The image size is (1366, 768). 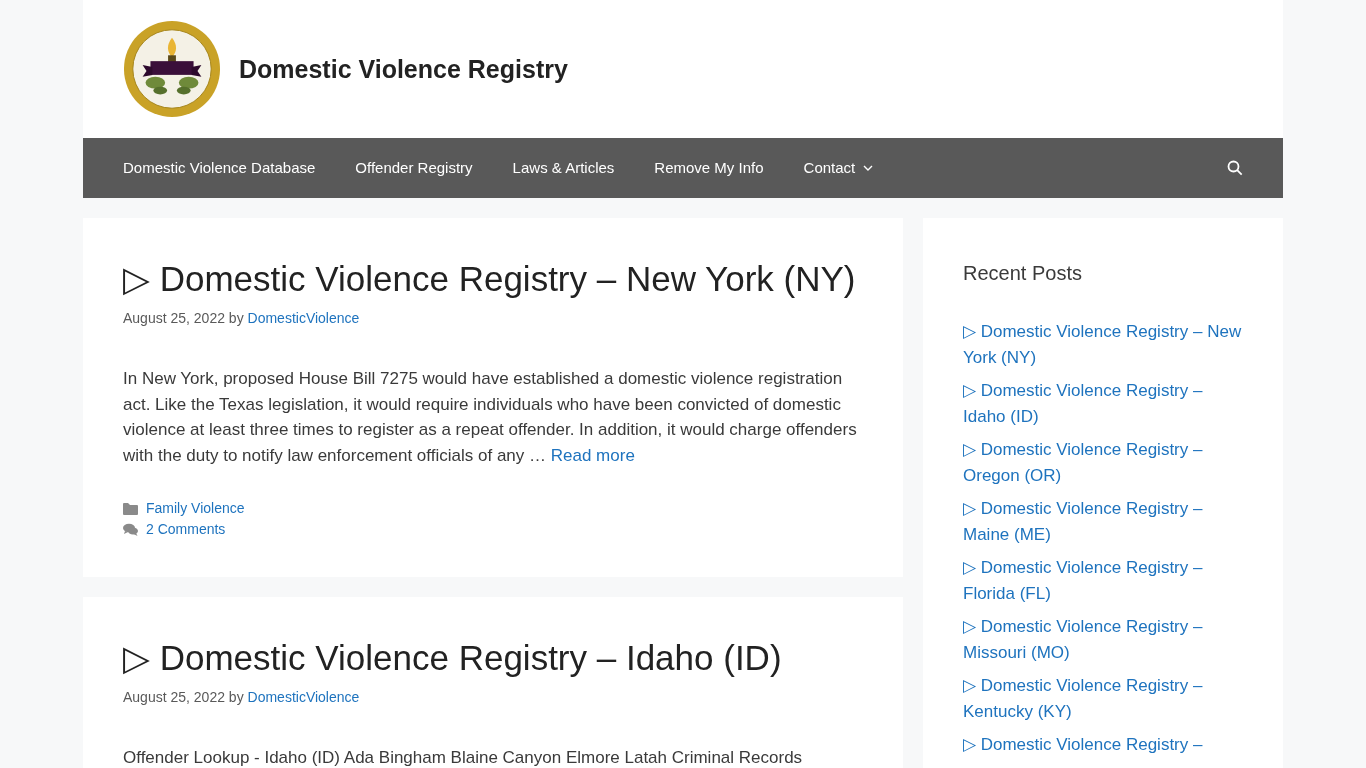 What do you see at coordinates (490, 417) in the screenshot?
I see `post-excerpt: In New York, proposed House Bill 7275 would have established a domestic violence registration act. Like the Texas legislation, it would require individuals who have been convicted of domestic violence at least three times to register as a repeat offender. In addition, it would charge offenders with the duty to notify law enforcement officials of any … Read more` at bounding box center [490, 417].